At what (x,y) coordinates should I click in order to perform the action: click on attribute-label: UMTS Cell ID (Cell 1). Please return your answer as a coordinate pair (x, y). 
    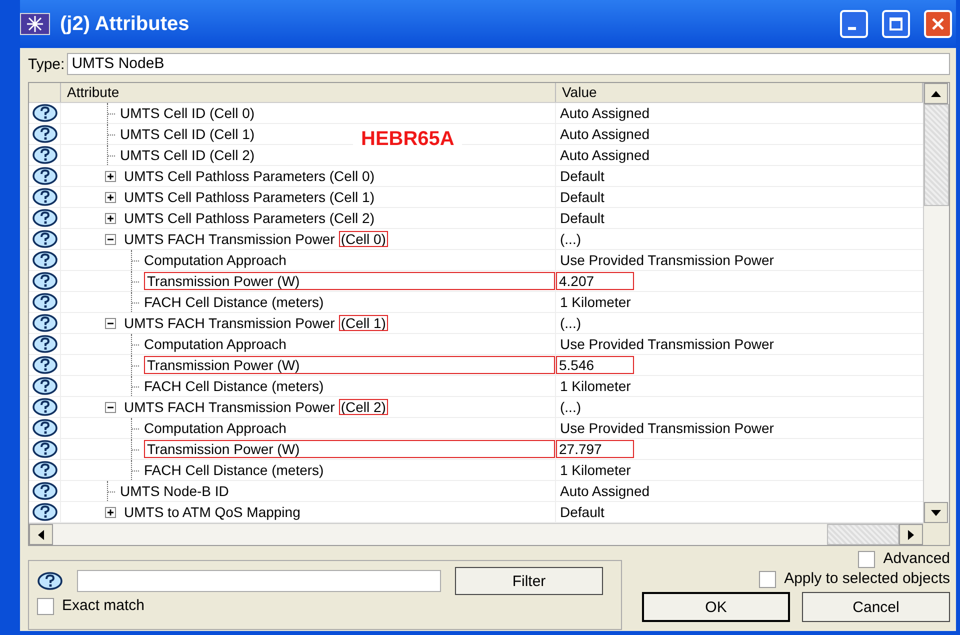
    Looking at the image, I should click on (187, 134).